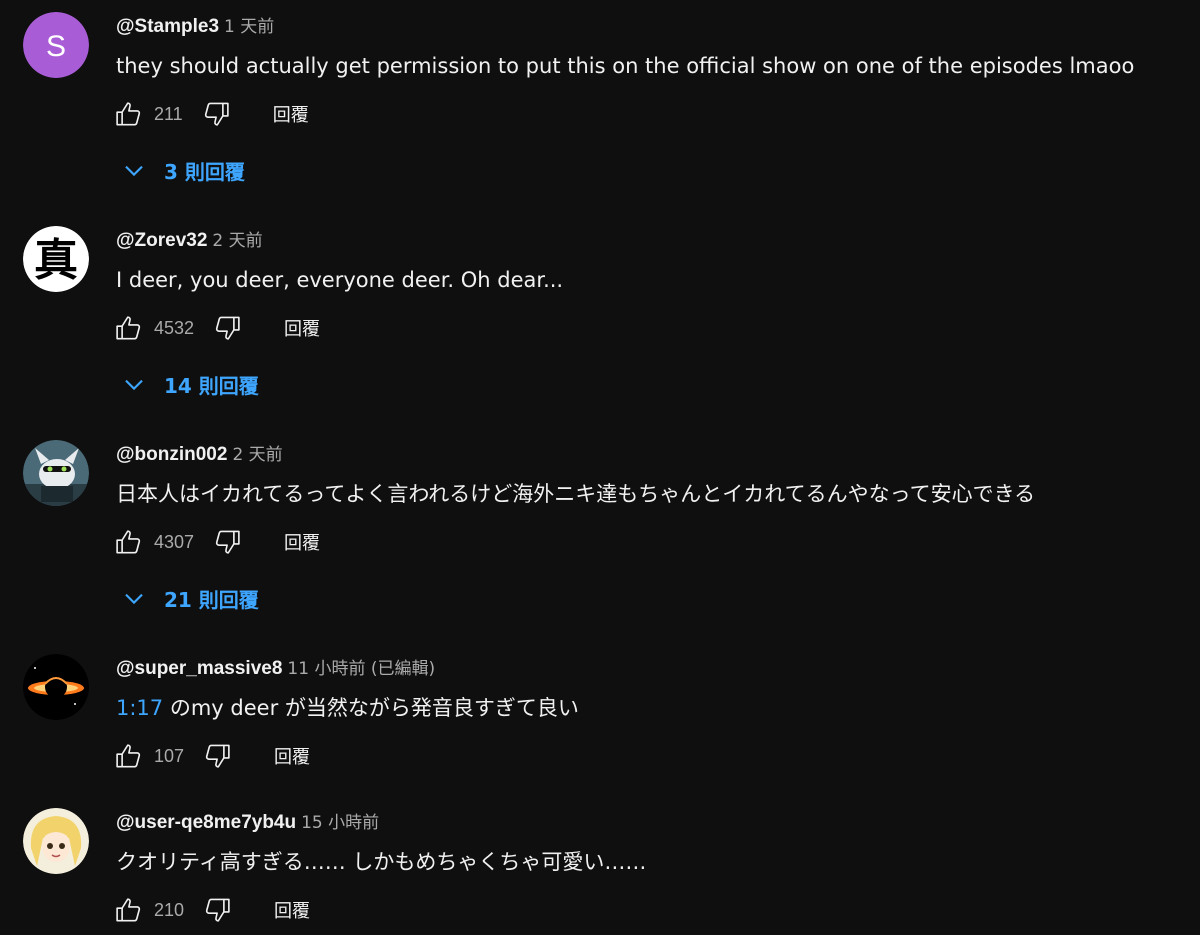 This screenshot has width=1200, height=935. I want to click on comment-actions: 210 回覆, so click(211, 910).